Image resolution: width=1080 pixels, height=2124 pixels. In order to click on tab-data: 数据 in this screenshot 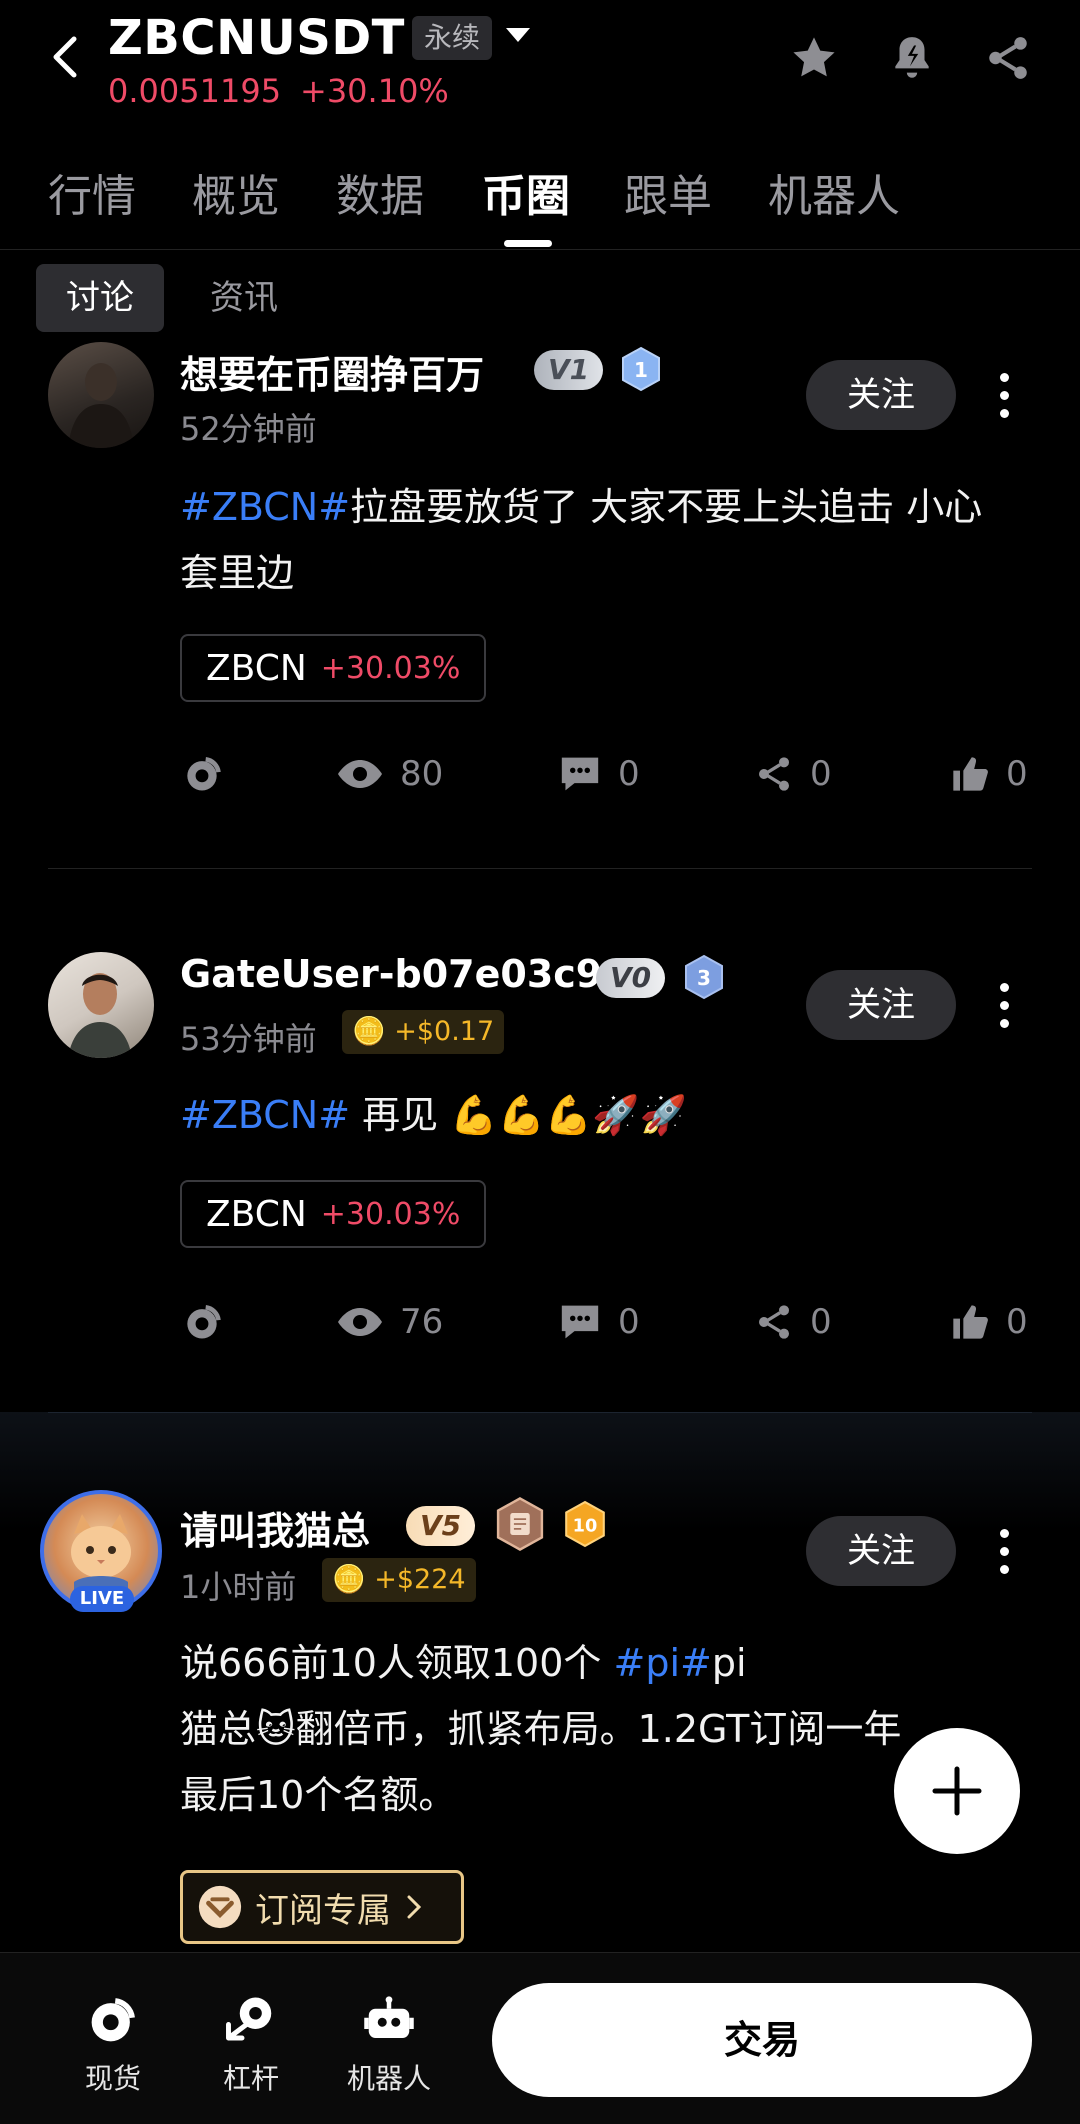, I will do `click(380, 192)`.